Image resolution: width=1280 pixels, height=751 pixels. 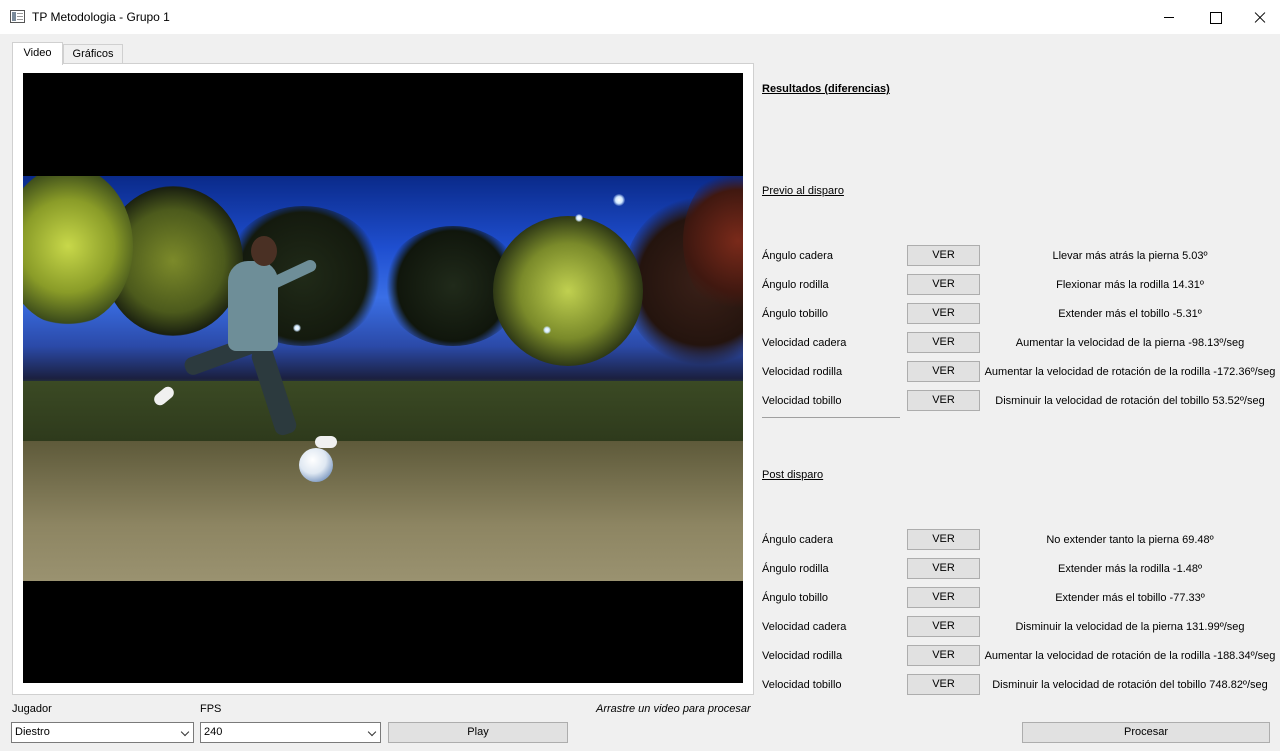 I want to click on app-window-icon, so click(x=17, y=16).